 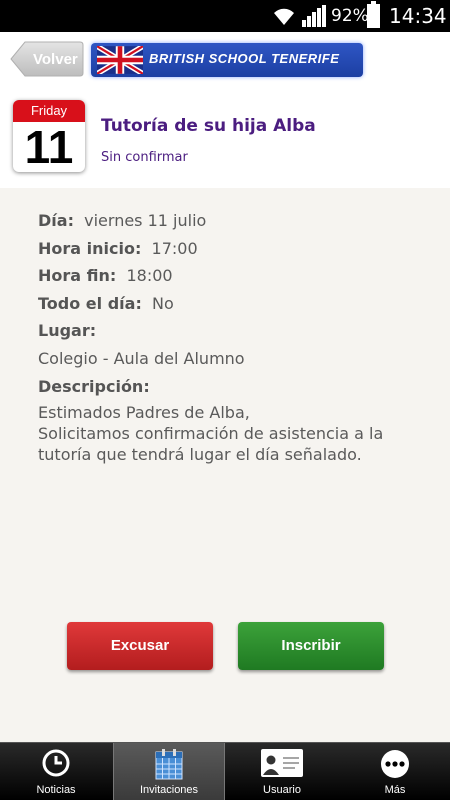 I want to click on tab-noticias: Noticias, so click(x=56, y=771).